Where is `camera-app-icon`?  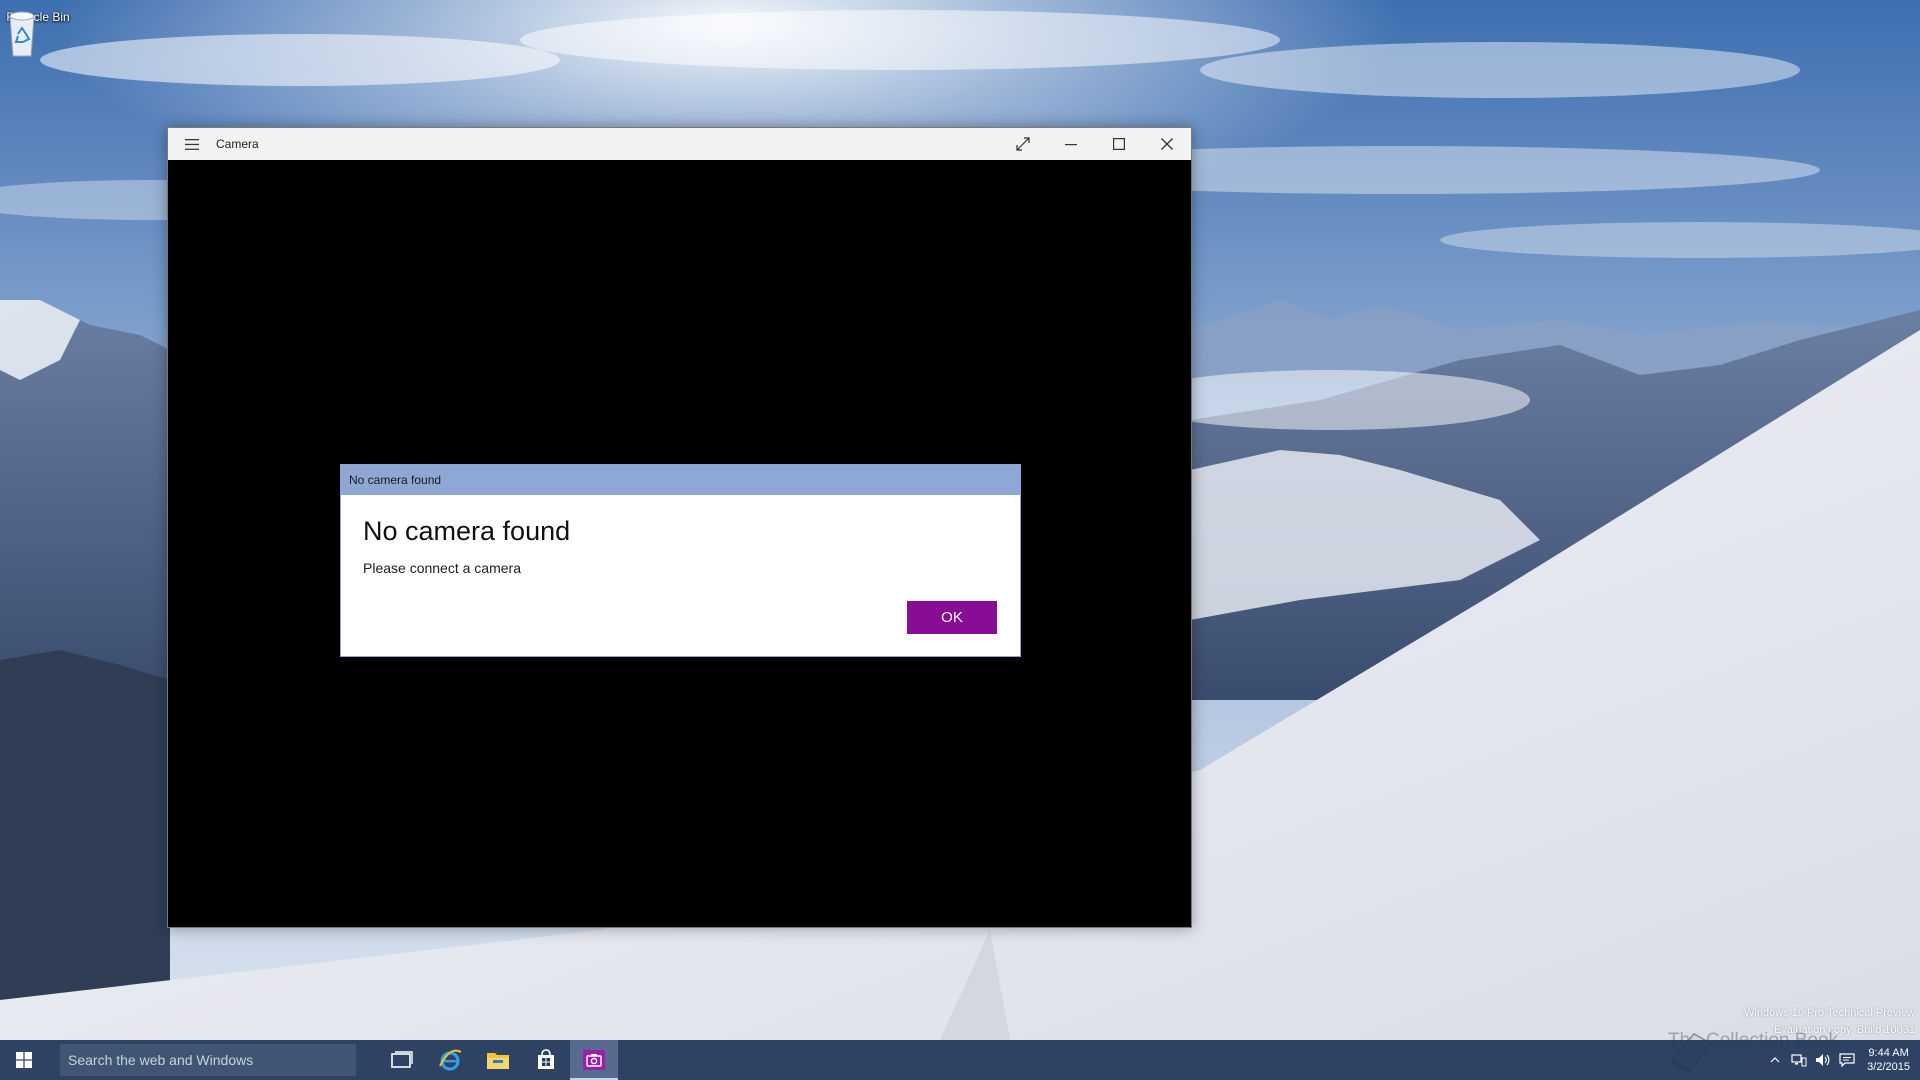 camera-app-icon is located at coordinates (594, 1060).